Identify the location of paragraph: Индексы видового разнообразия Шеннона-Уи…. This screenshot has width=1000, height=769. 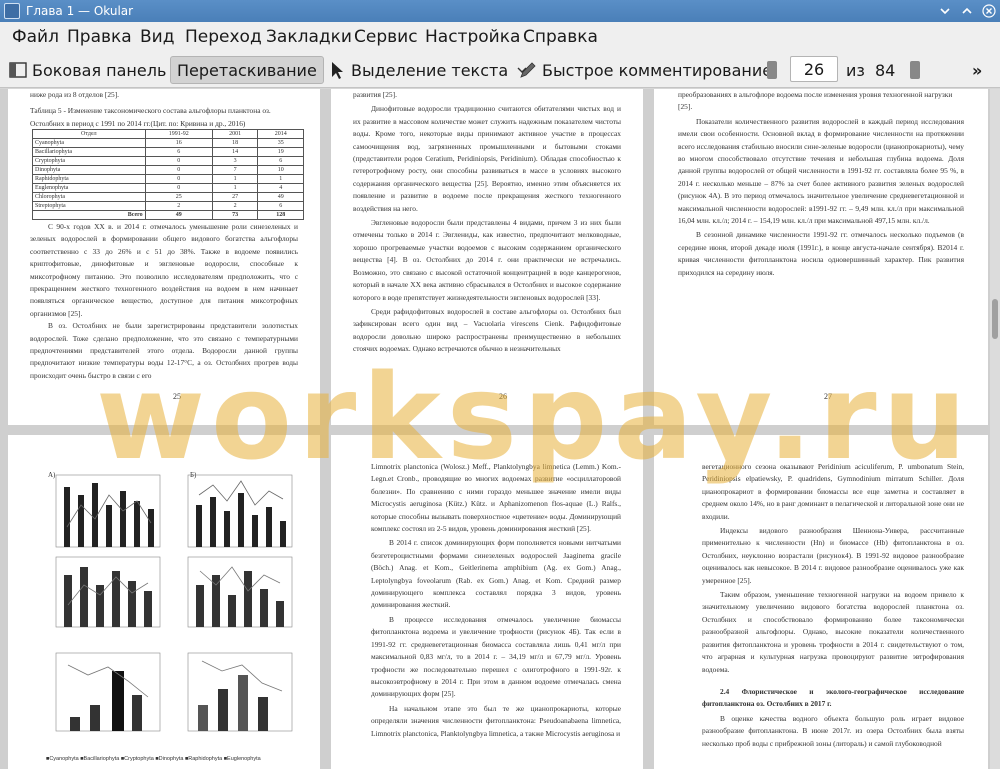
(833, 555).